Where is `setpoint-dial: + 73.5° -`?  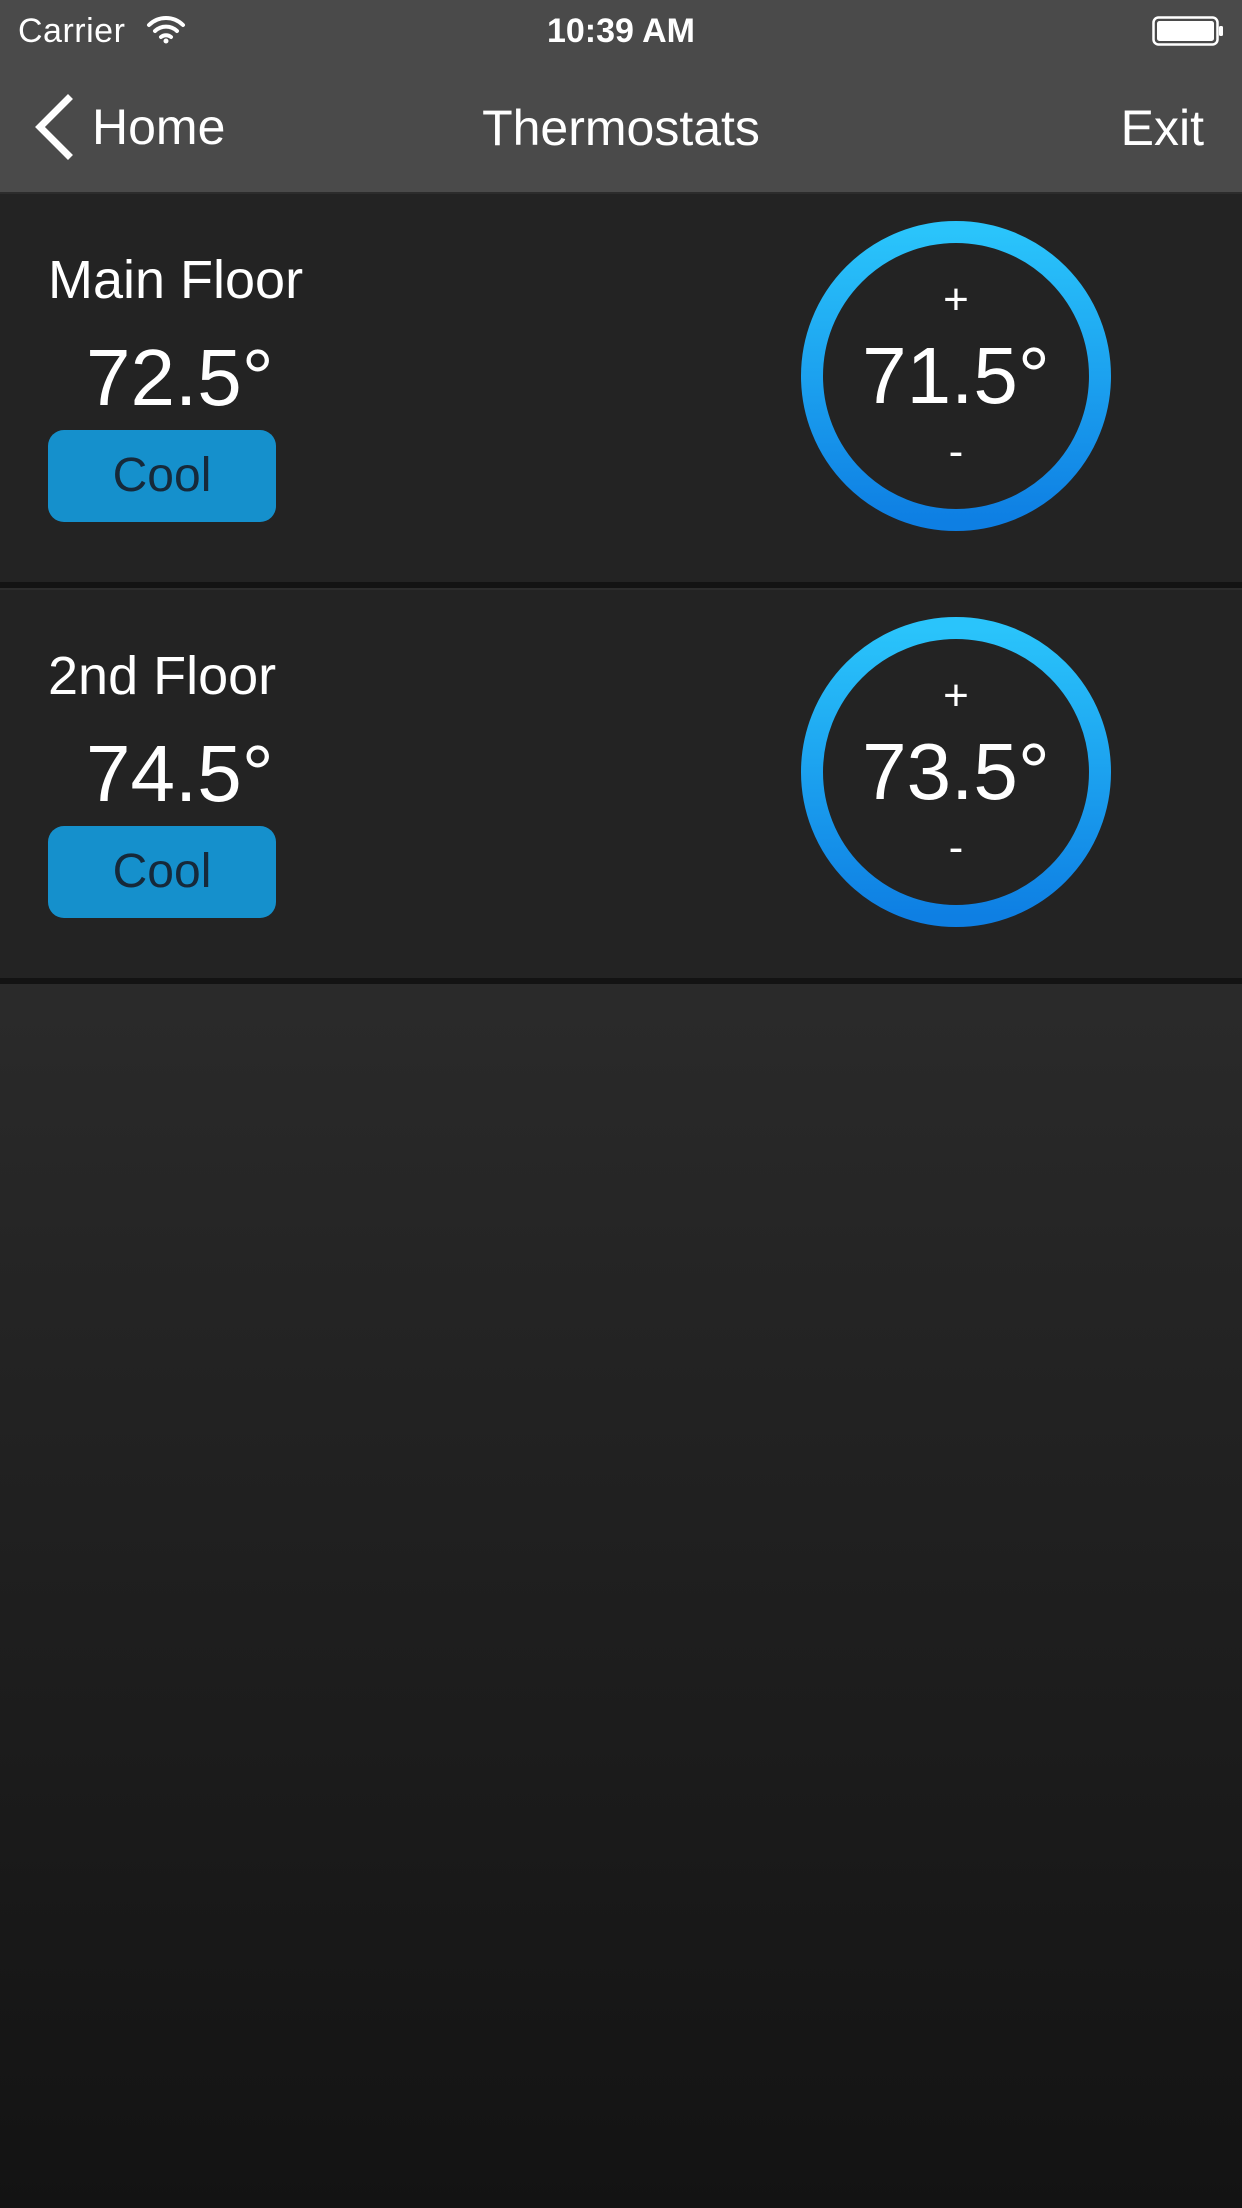 setpoint-dial: + 73.5° - is located at coordinates (956, 772).